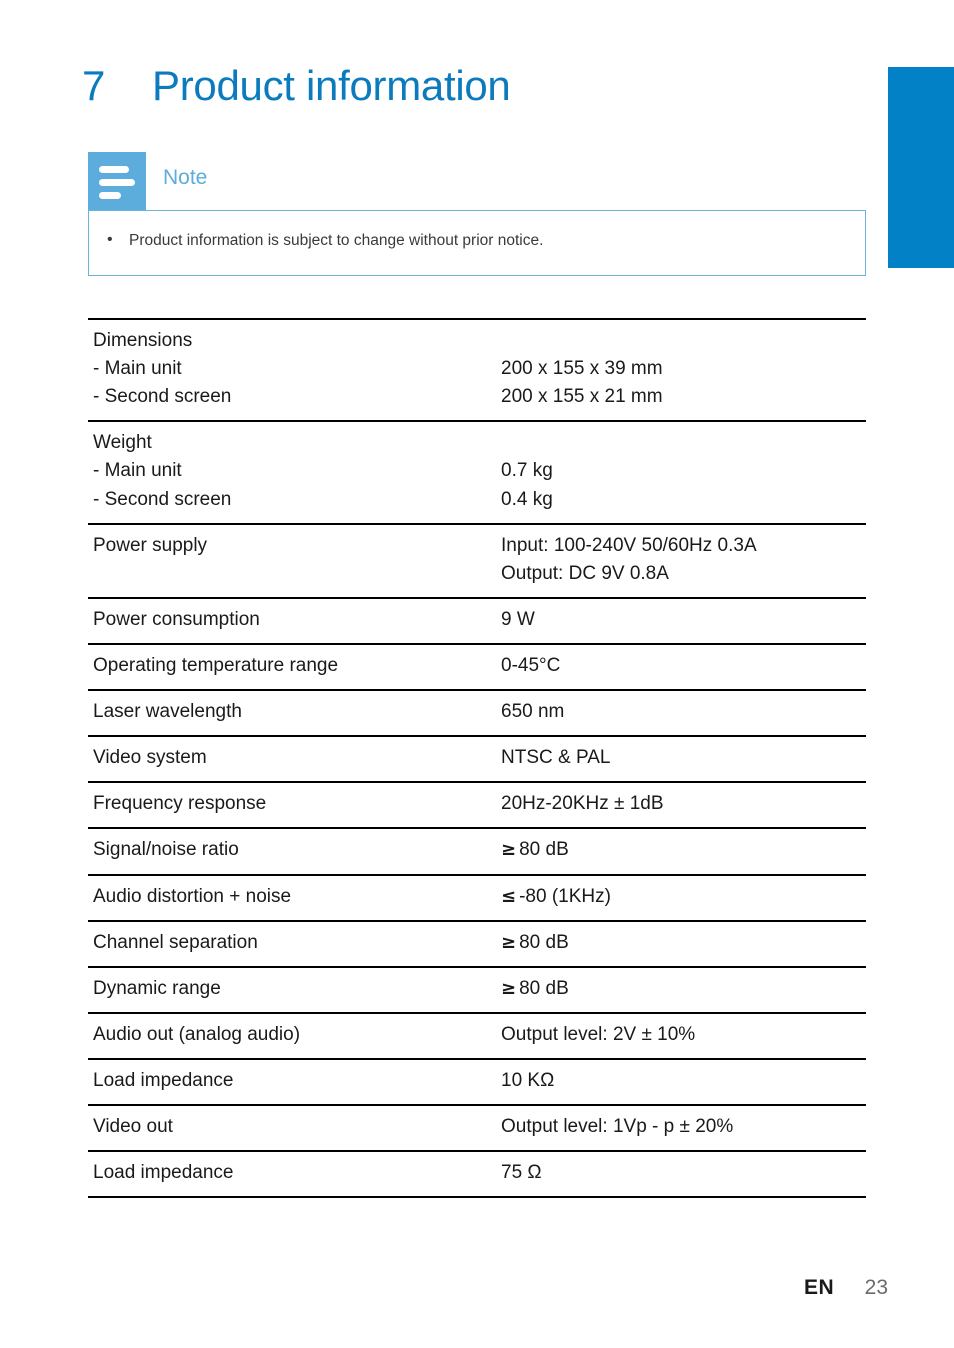 This screenshot has height=1348, width=954. I want to click on spec-value-line: 200 x 155 x 21 mm, so click(582, 397).